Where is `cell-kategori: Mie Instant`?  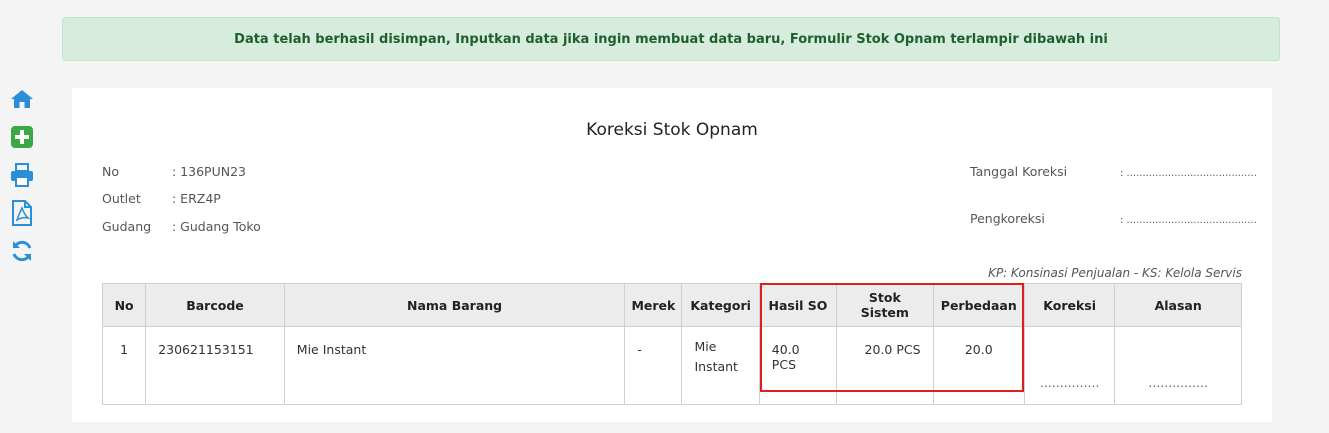
cell-kategori: Mie Instant is located at coordinates (720, 365).